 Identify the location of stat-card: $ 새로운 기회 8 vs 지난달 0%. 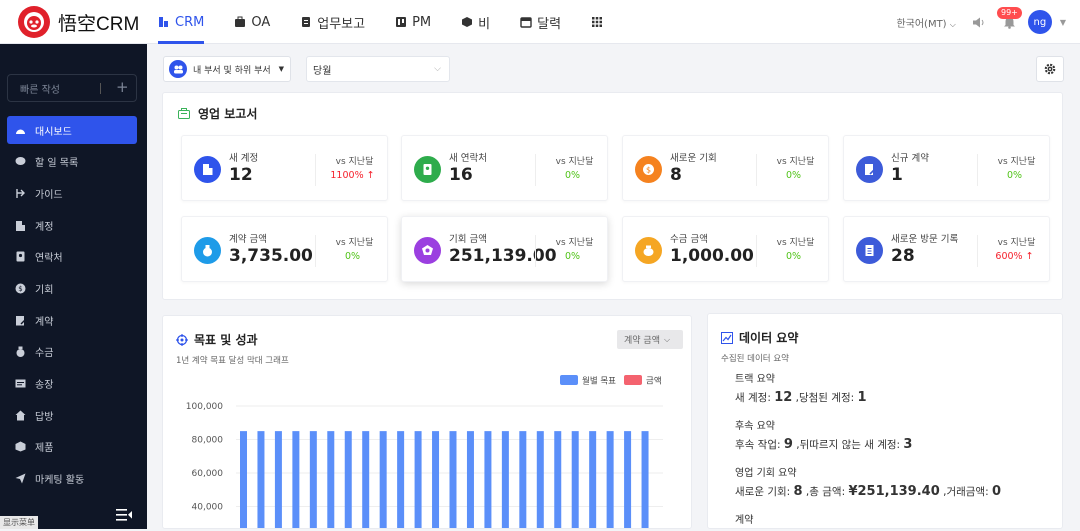
(725, 168).